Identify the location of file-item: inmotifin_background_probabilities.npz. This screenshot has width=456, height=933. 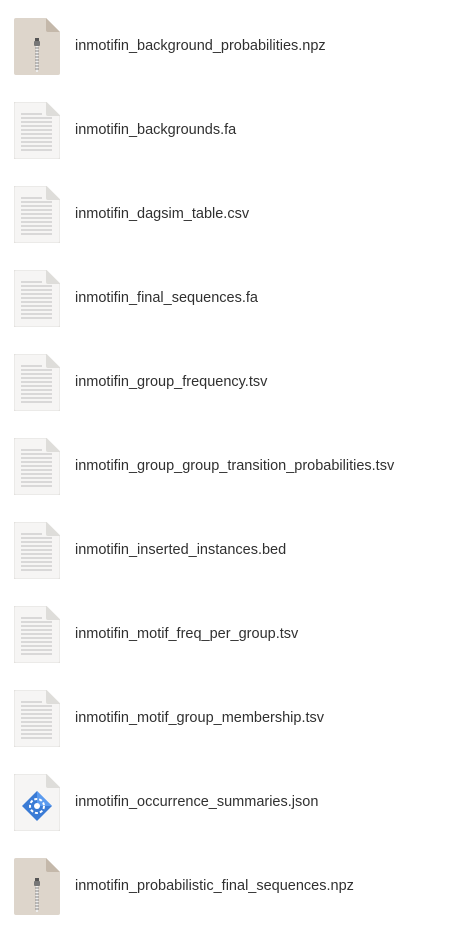
(228, 46).